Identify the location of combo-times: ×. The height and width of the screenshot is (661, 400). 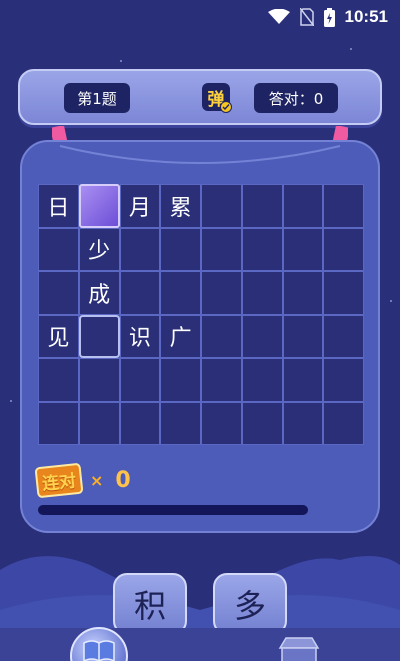
(97, 480).